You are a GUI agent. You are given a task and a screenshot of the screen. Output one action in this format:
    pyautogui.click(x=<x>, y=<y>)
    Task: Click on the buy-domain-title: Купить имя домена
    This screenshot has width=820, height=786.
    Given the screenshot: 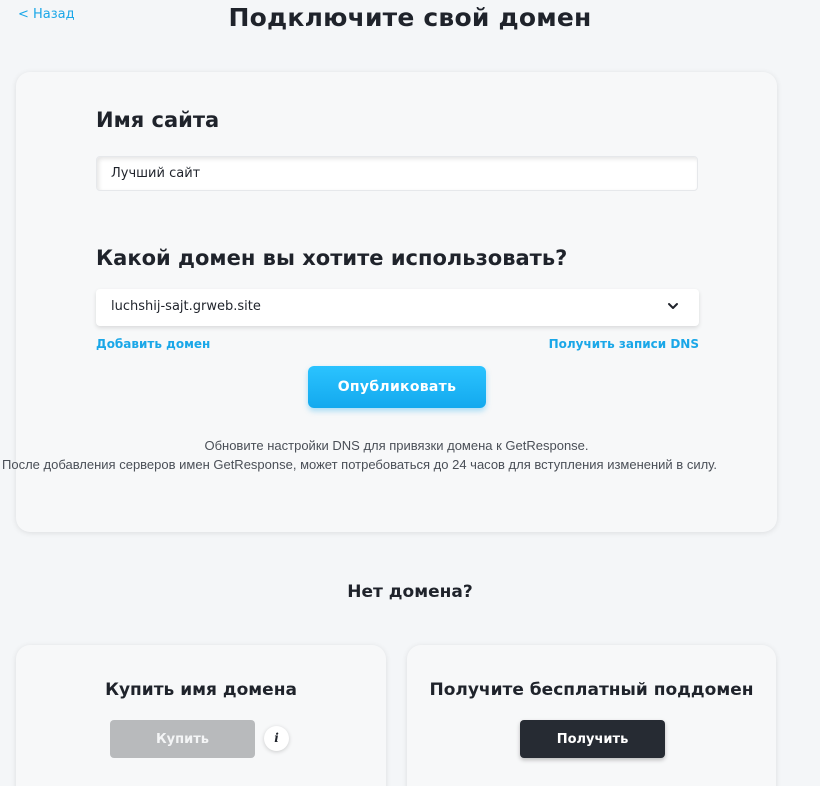 What is the action you would take?
    pyautogui.click(x=201, y=690)
    